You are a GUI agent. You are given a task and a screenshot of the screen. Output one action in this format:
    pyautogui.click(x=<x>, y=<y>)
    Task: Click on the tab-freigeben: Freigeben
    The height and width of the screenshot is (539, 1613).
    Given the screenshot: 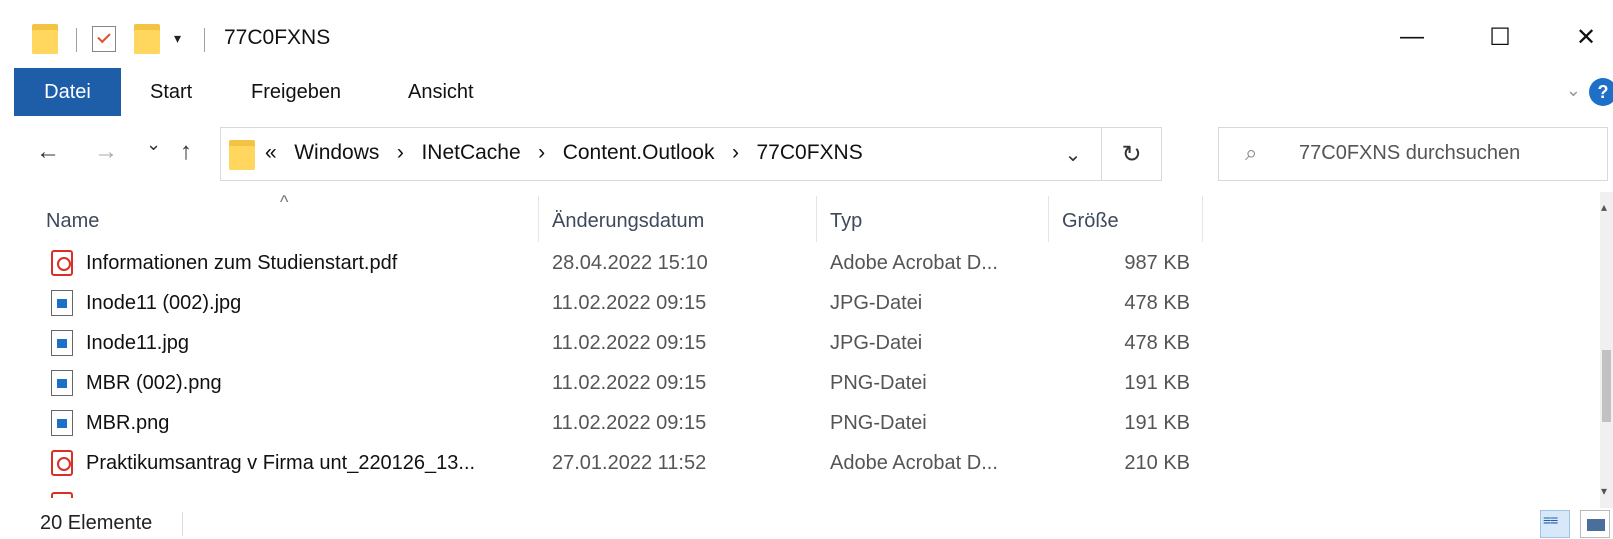 What is the action you would take?
    pyautogui.click(x=296, y=92)
    